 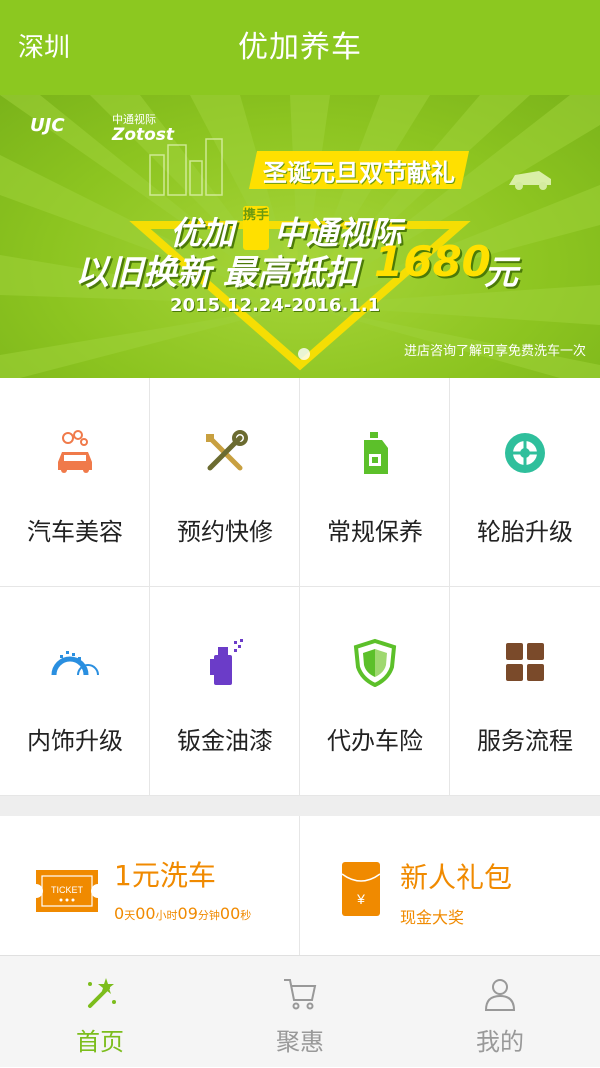 I want to click on cart-icon, so click(x=300, y=994).